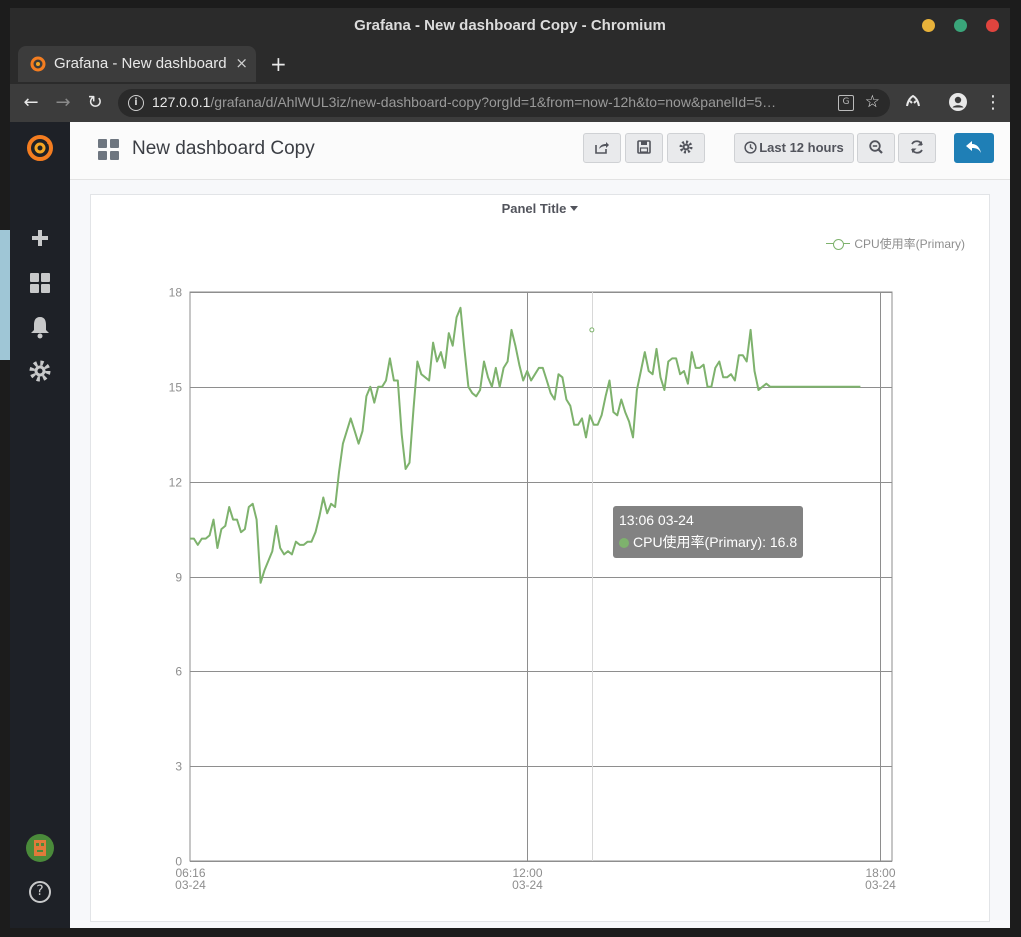 Image resolution: width=1021 pixels, height=937 pixels. Describe the element at coordinates (40, 525) in the screenshot. I see `grafana-sidemenu: ?` at that location.